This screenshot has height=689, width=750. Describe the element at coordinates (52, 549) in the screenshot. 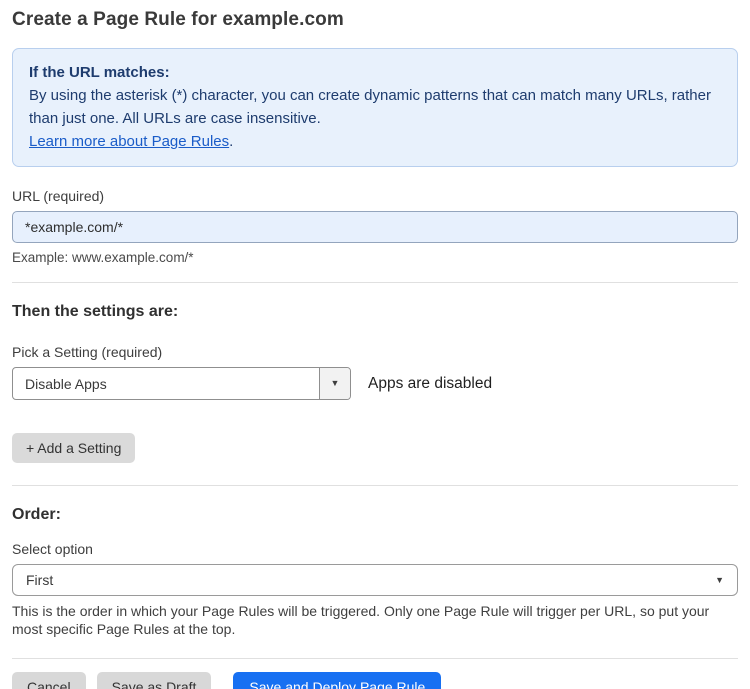

I see `select-option-label: Select option` at that location.